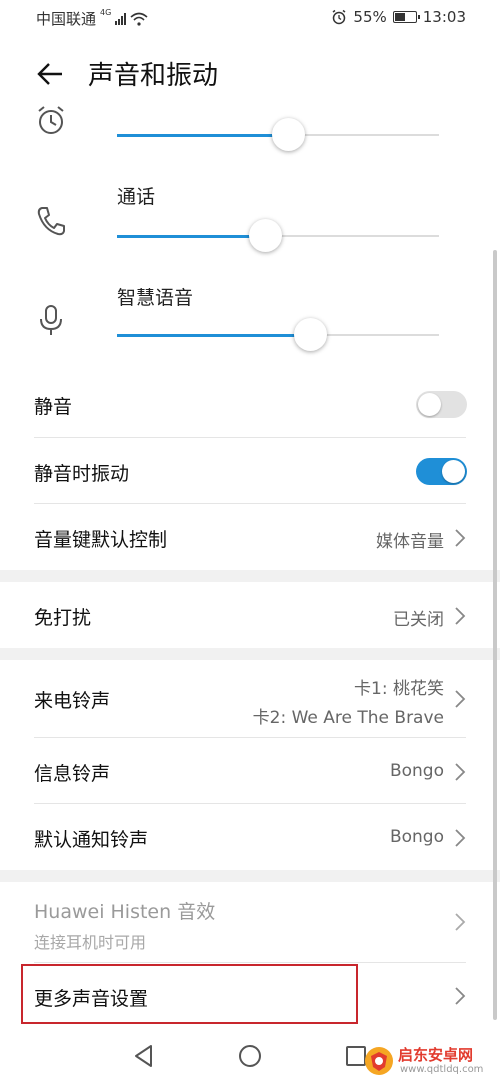  I want to click on watermark-shield-icon, so click(379, 1061).